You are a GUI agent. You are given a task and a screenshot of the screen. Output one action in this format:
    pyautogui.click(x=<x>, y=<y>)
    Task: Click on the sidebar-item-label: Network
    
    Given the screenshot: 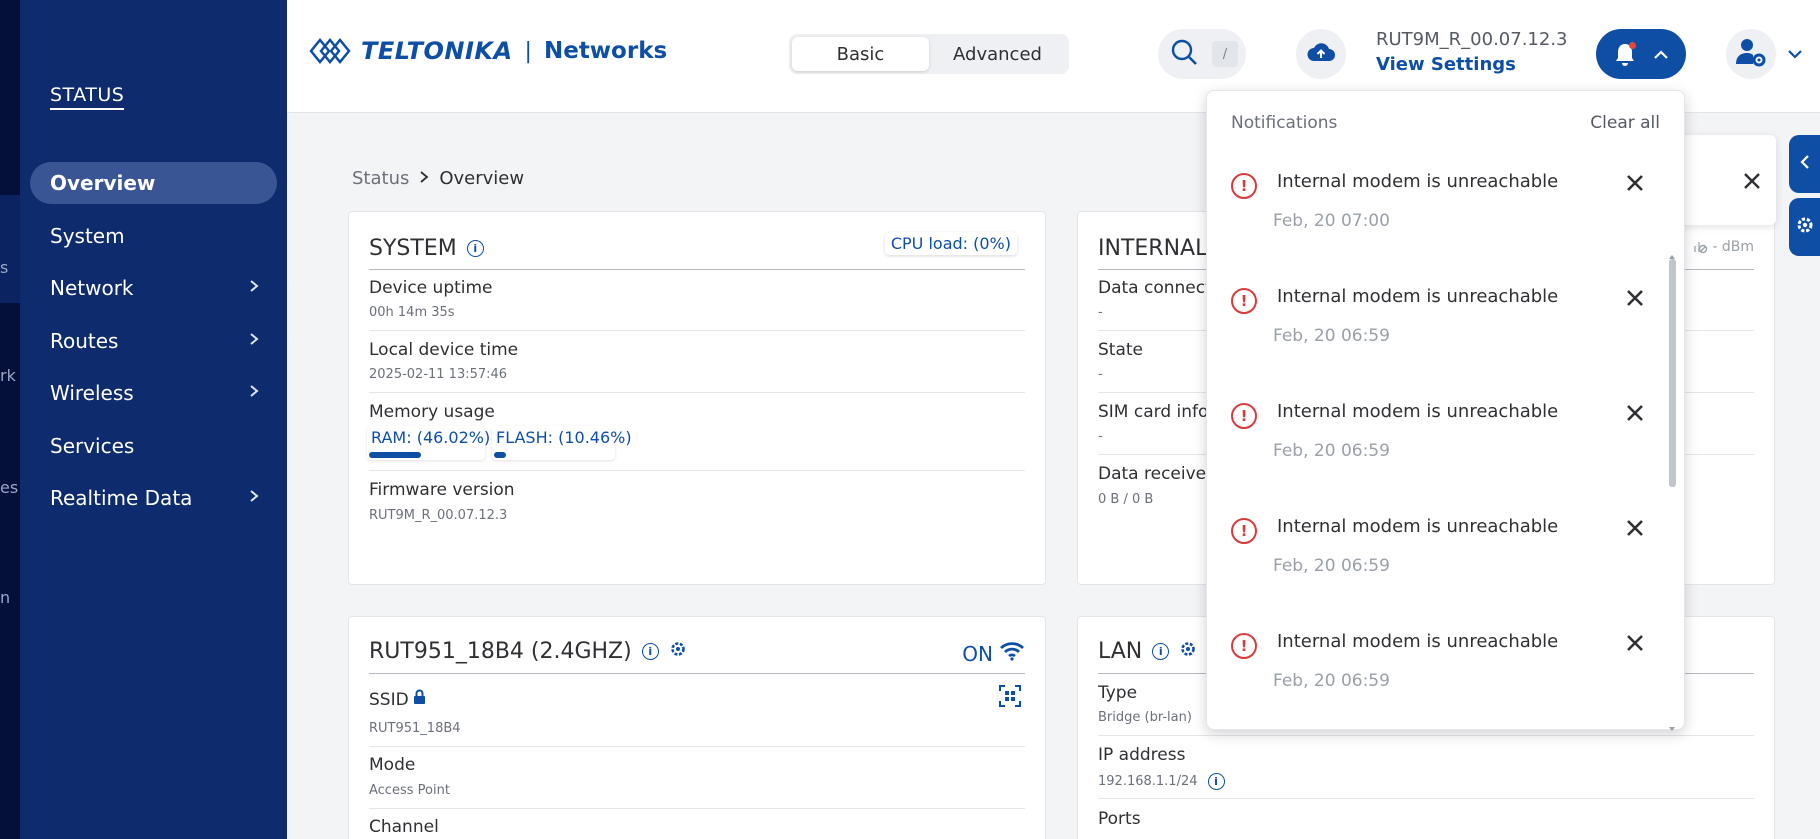 What is the action you would take?
    pyautogui.click(x=92, y=288)
    